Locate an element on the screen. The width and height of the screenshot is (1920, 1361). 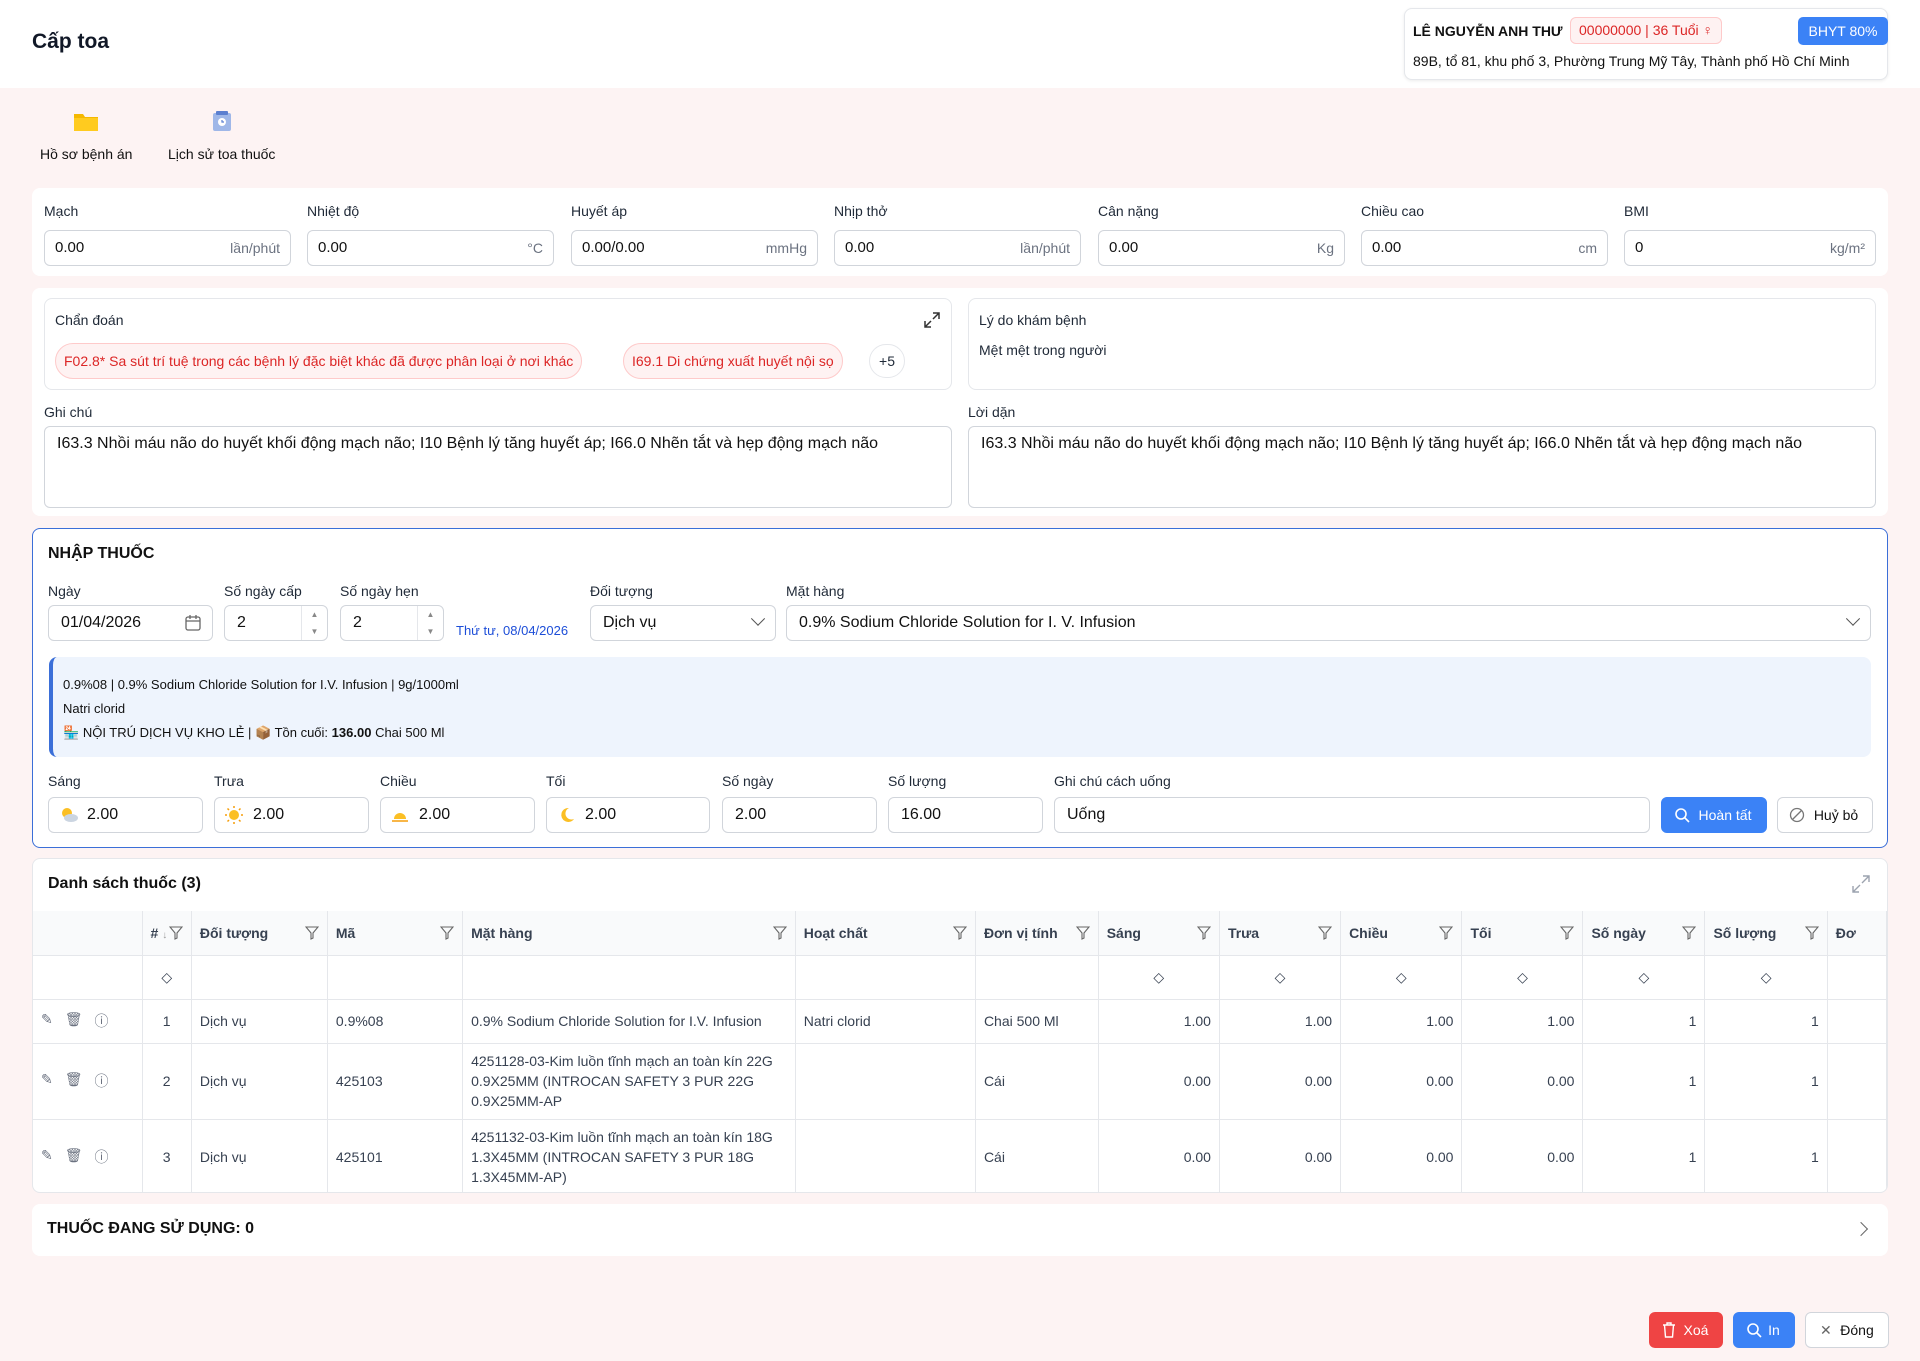
col-object: Đối tượng is located at coordinates (259, 933).